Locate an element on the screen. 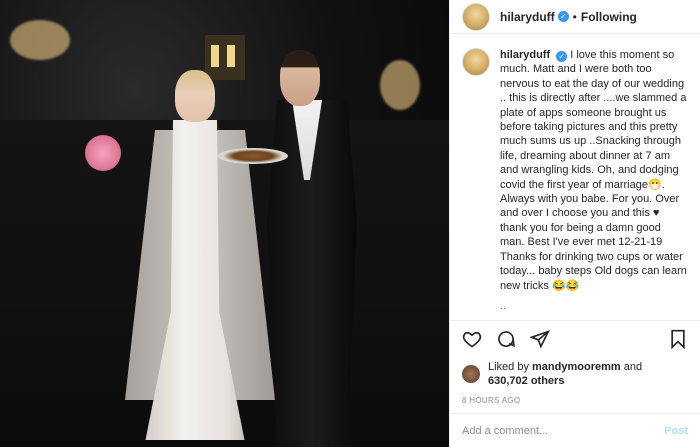  post-header: hilaryduff ✓ • Following is located at coordinates (575, 17).